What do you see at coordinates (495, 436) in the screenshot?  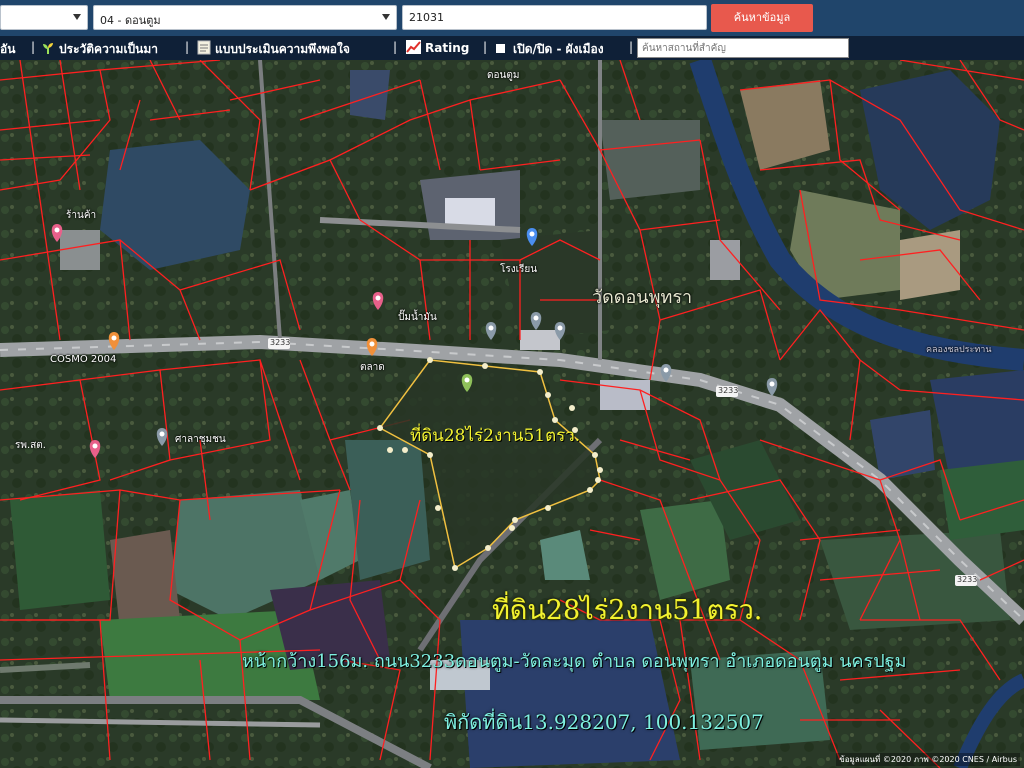 I see `plot-area-label: ที่ดิน28ไร่2งาน51ตรว.` at bounding box center [495, 436].